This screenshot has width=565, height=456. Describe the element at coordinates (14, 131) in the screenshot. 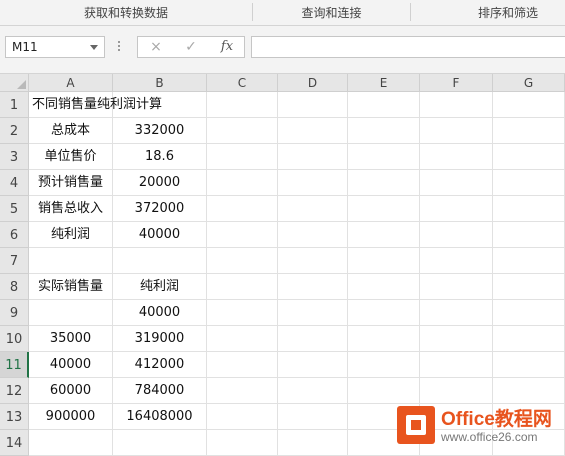

I see `row-header-2: 2` at that location.